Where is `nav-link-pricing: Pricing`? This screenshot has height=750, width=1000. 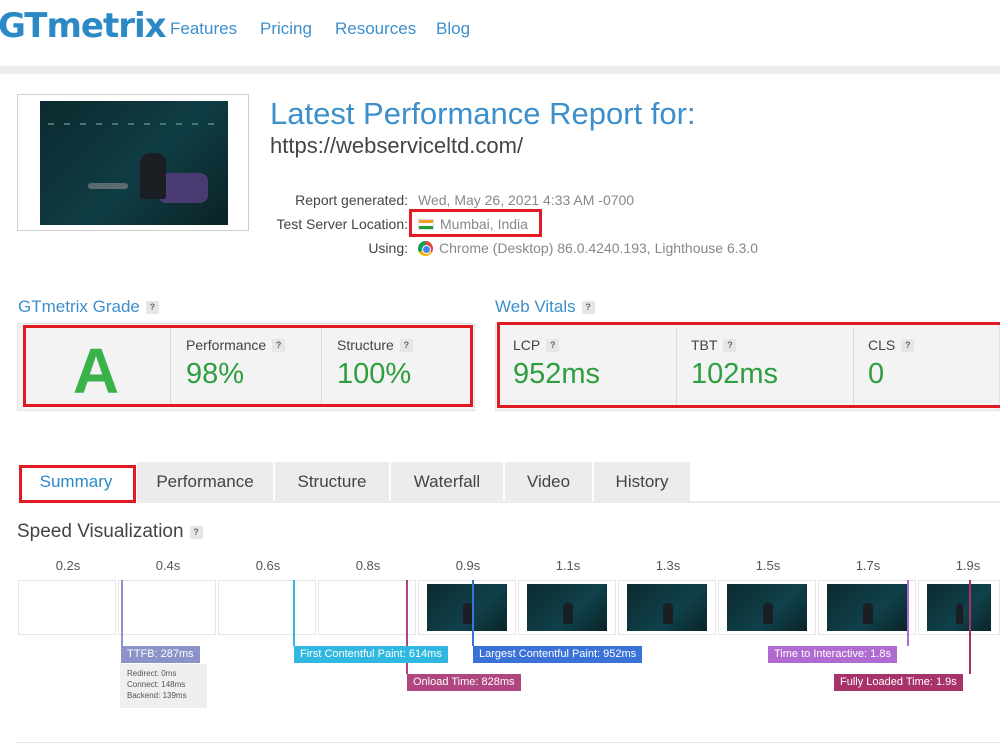 nav-link-pricing: Pricing is located at coordinates (286, 29).